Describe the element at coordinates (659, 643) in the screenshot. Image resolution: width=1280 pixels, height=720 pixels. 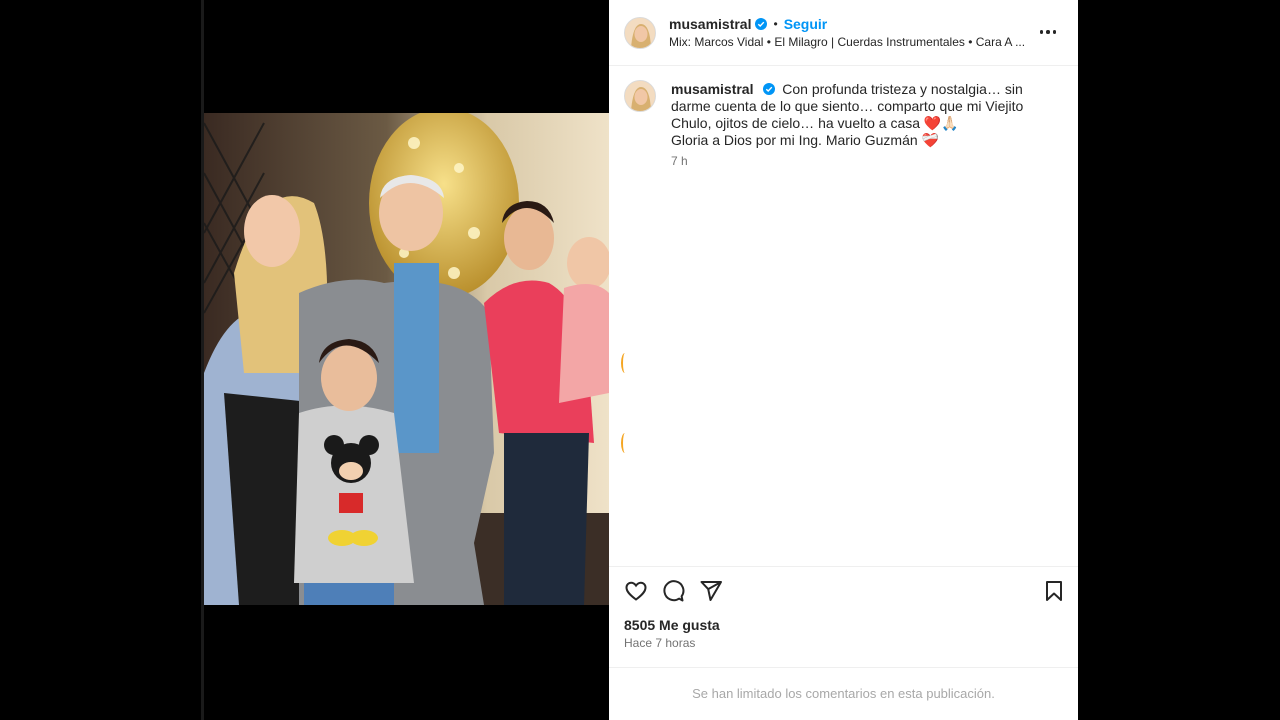
I see `post-timestamp: Hace 7 horas` at that location.